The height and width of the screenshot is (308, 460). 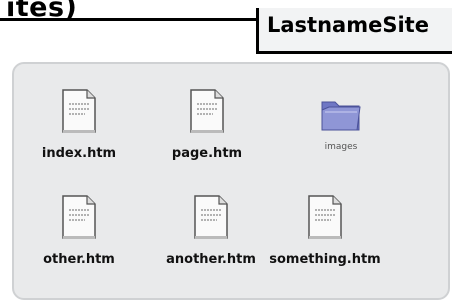 I want to click on file-item-something: something.htm, so click(x=325, y=242).